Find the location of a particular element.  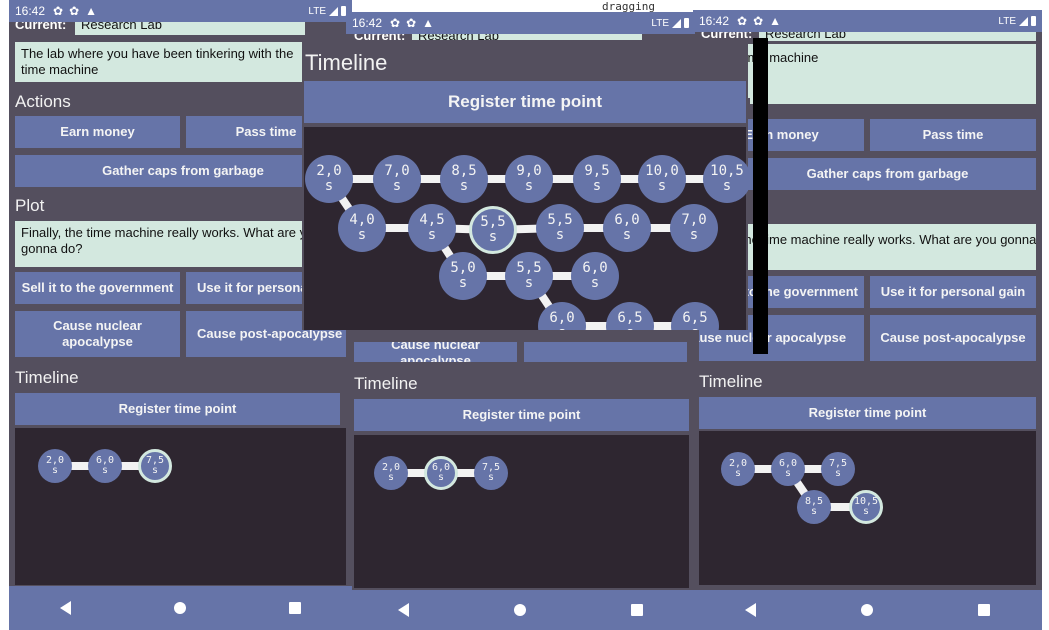

time-point-node: 4,5 s is located at coordinates (432, 228).